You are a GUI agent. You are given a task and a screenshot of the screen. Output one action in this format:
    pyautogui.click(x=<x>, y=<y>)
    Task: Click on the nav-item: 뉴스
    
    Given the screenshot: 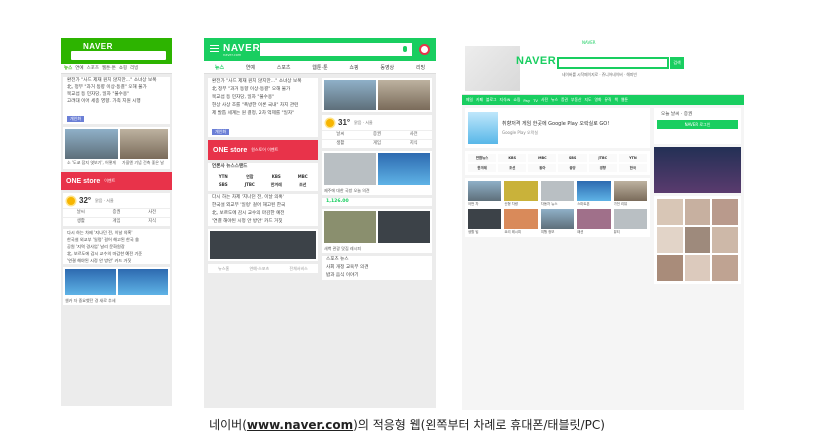 What is the action you would take?
    pyautogui.click(x=554, y=100)
    